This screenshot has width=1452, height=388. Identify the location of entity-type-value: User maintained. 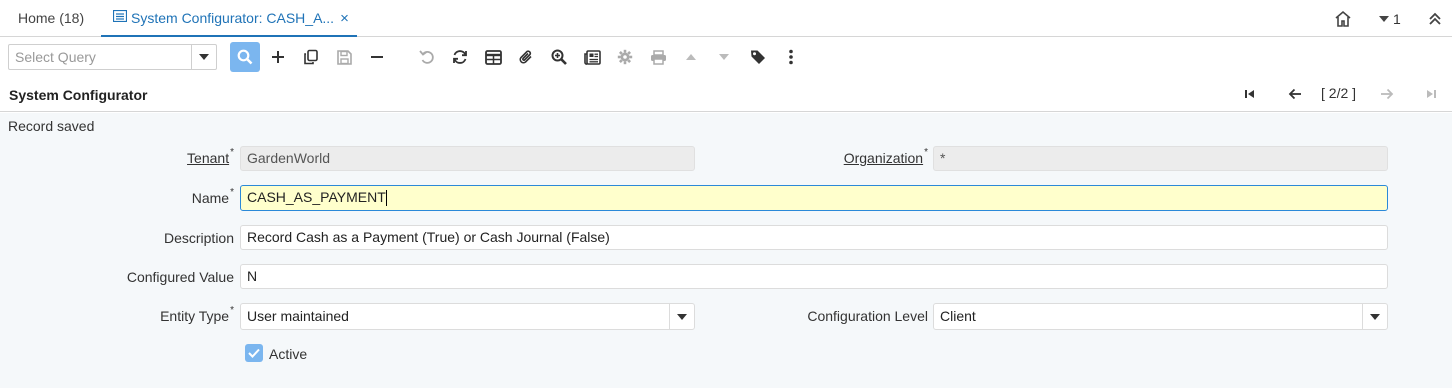
(298, 316).